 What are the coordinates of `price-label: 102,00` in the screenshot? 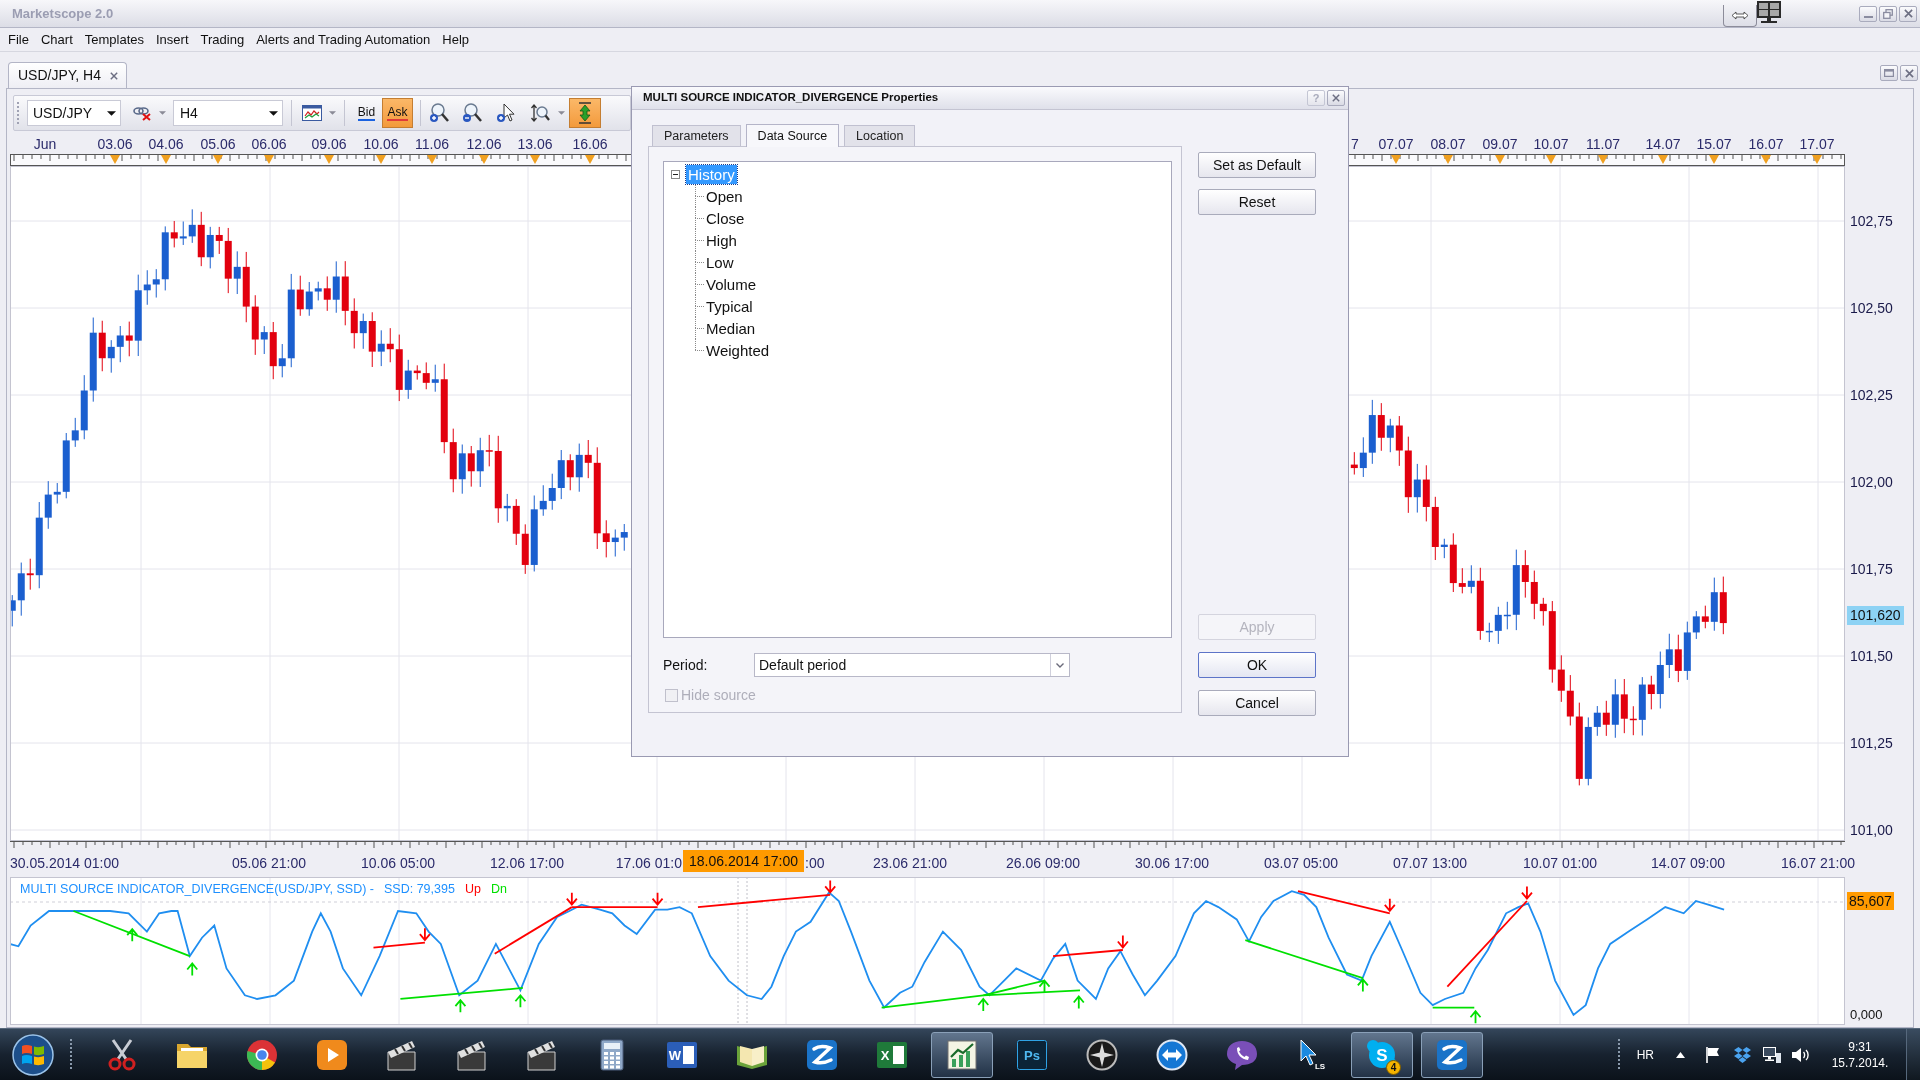 It's located at (1871, 482).